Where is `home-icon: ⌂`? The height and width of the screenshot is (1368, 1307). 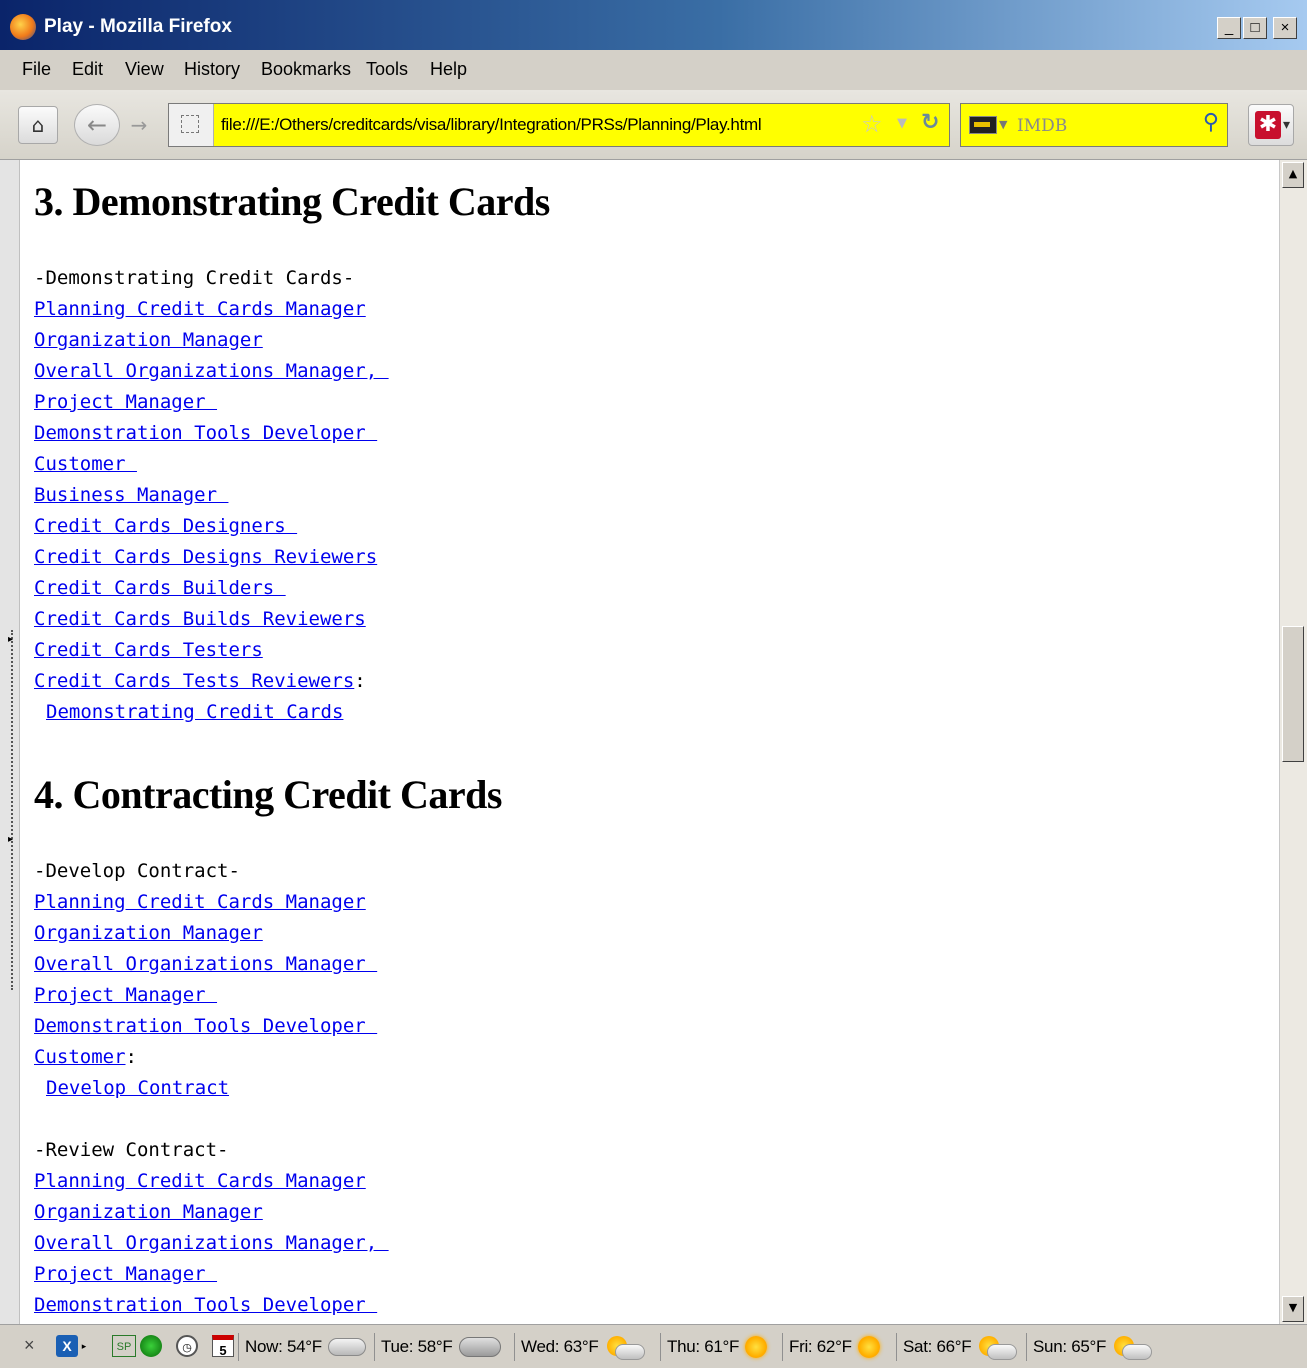
home-icon: ⌂ is located at coordinates (38, 125).